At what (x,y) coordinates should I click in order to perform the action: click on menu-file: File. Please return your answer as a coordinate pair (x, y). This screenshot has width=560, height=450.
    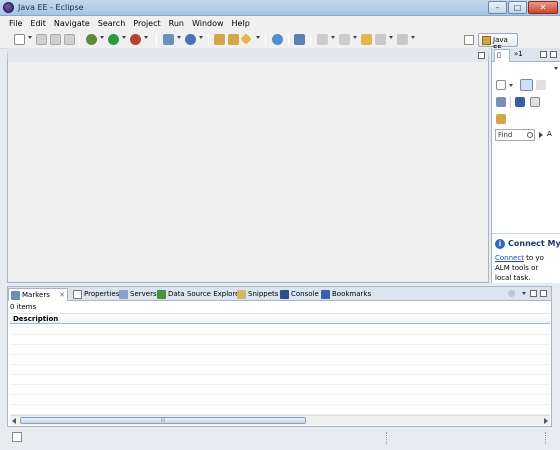
    Looking at the image, I should click on (15, 23).